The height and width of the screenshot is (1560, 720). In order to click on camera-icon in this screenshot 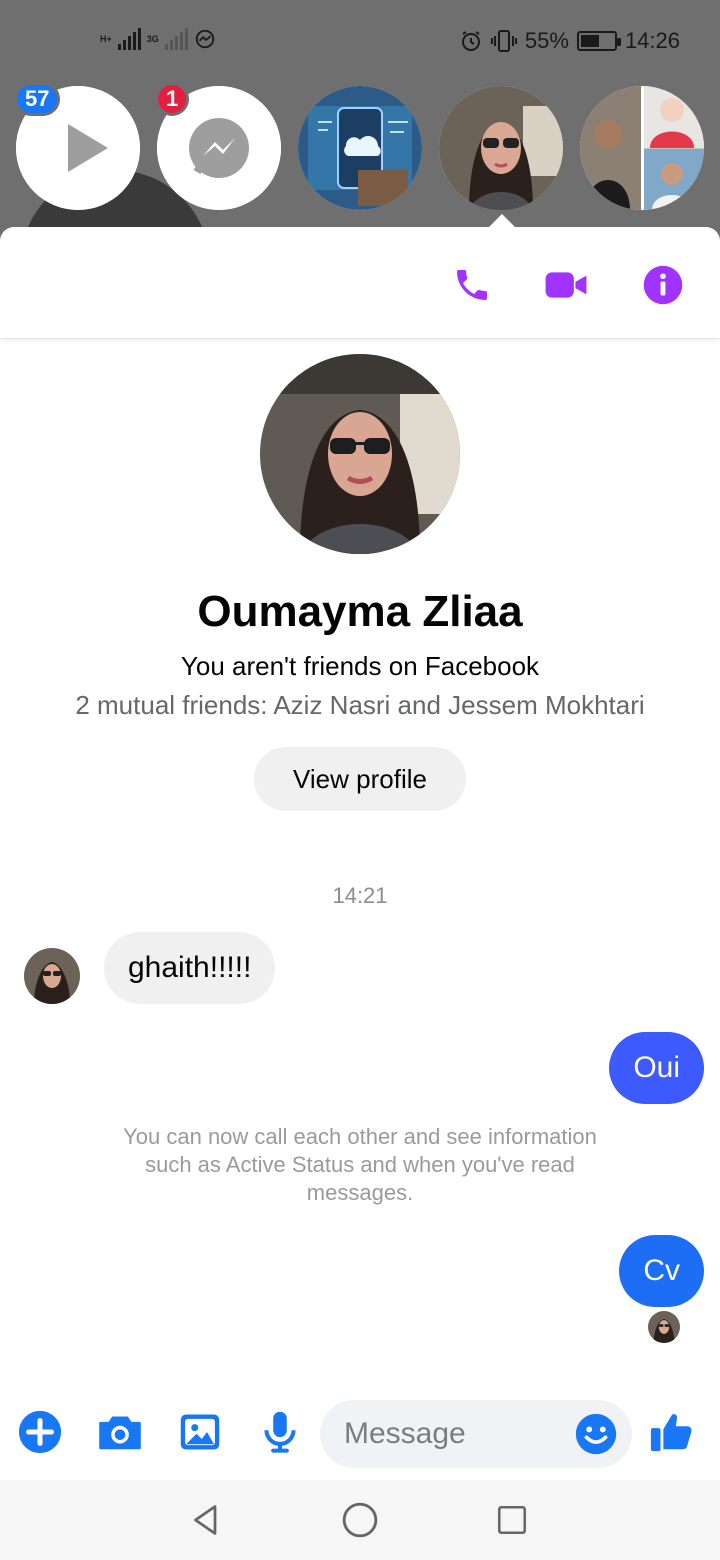, I will do `click(120, 1433)`.